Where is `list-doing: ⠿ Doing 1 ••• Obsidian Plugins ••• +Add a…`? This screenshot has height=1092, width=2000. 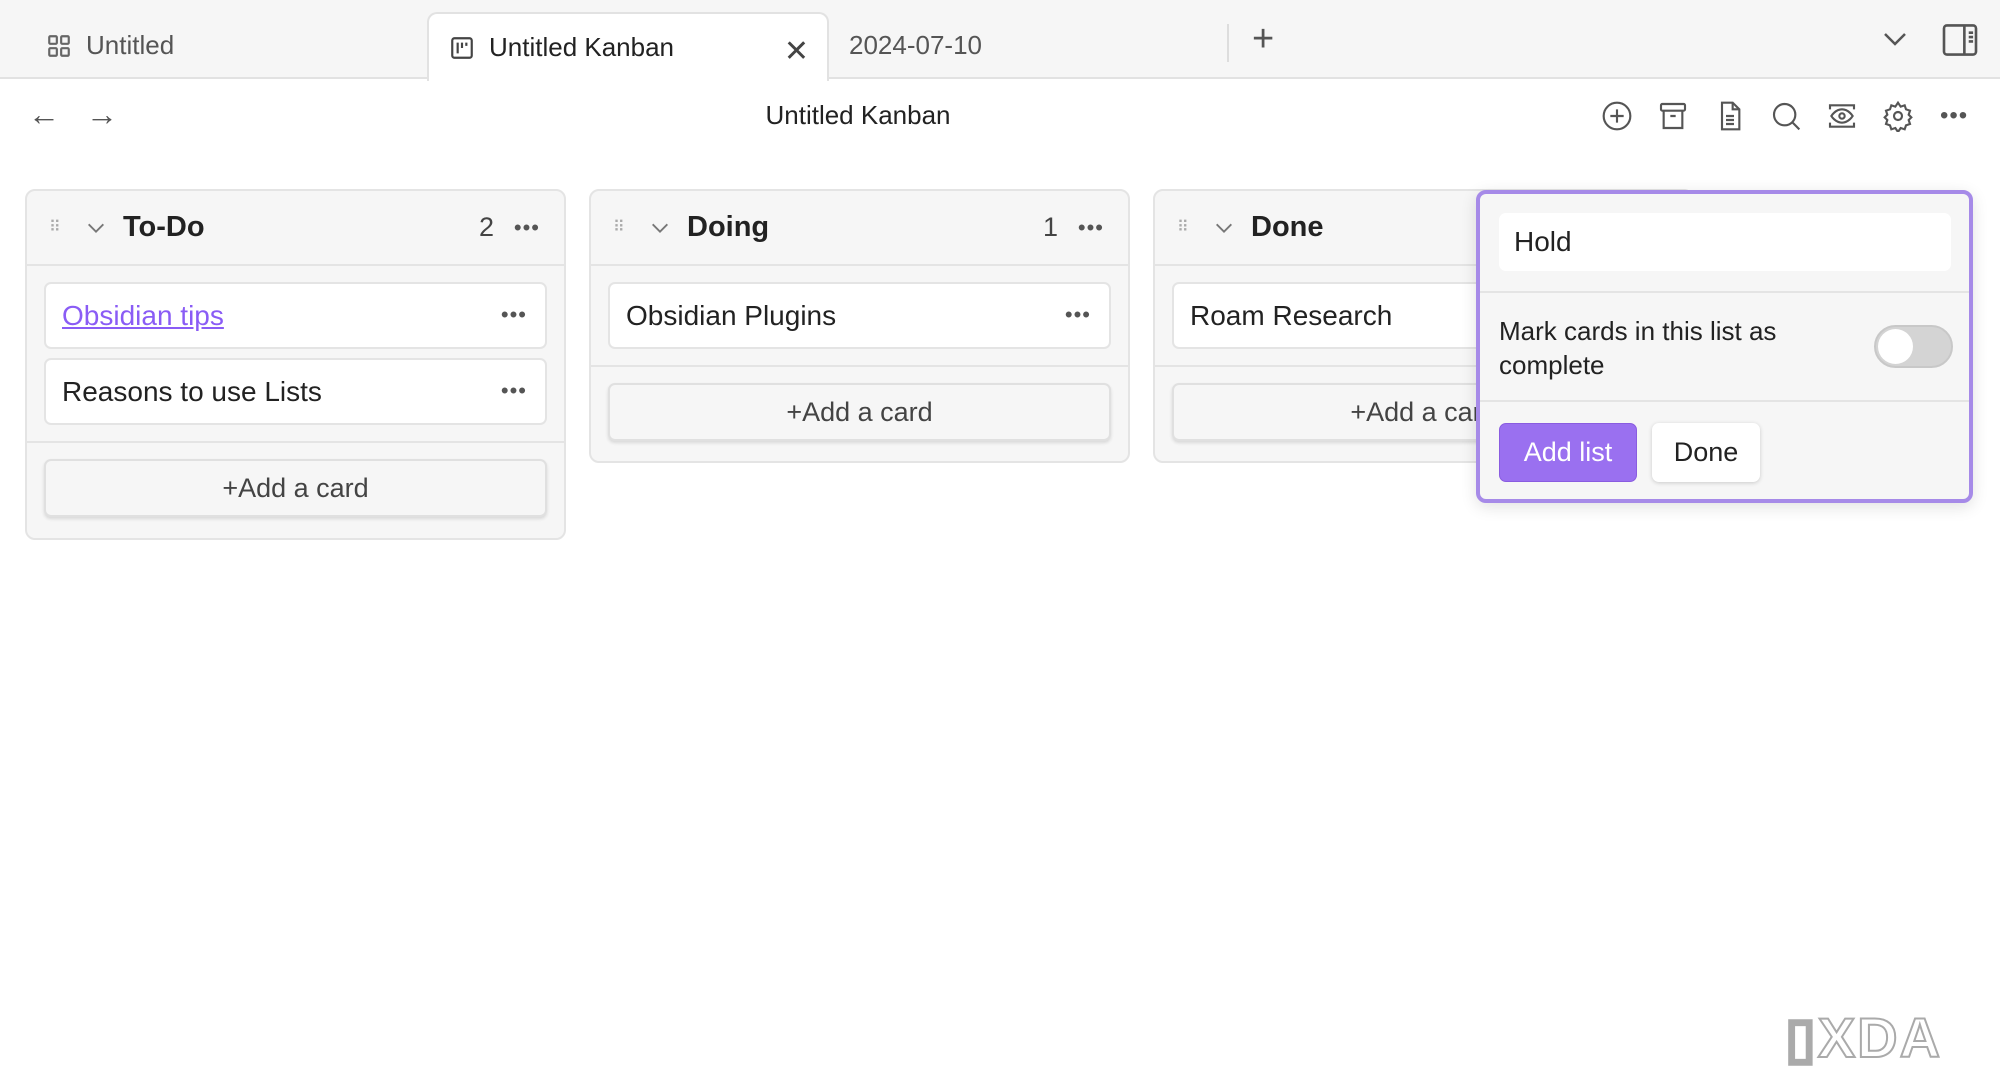
list-doing: ⠿ Doing 1 ••• Obsidian Plugins ••• +Add a… is located at coordinates (859, 326).